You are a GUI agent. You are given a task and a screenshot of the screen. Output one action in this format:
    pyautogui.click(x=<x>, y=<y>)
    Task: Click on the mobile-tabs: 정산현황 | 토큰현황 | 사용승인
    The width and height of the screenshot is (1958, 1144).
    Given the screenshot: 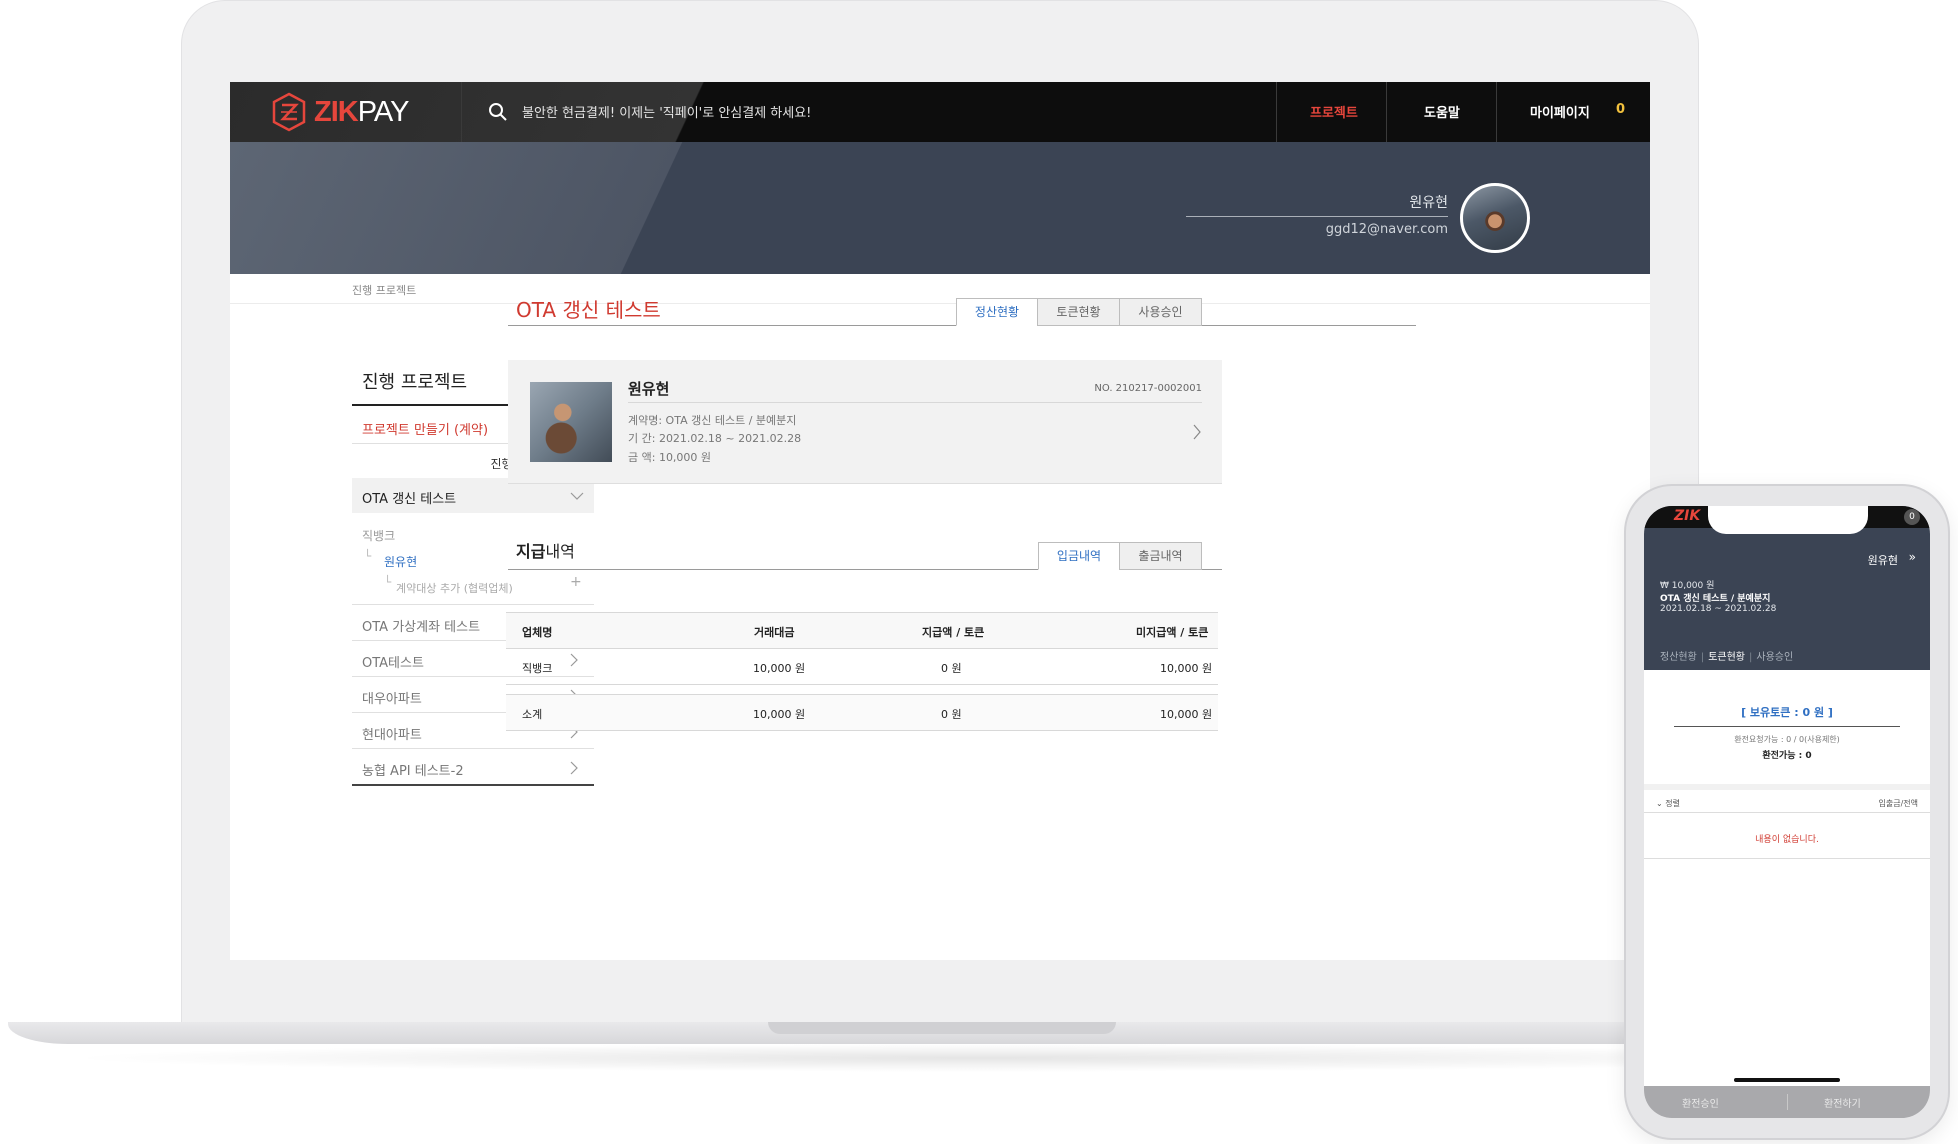 What is the action you would take?
    pyautogui.click(x=1727, y=657)
    